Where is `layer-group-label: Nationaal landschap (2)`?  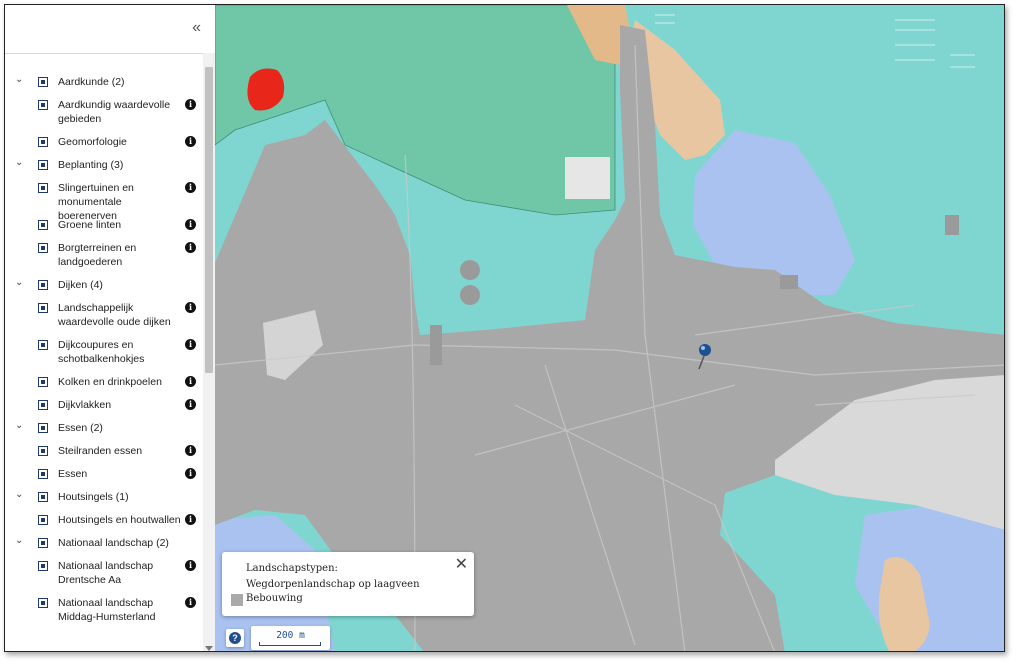 layer-group-label: Nationaal landschap (2) is located at coordinates (113, 543).